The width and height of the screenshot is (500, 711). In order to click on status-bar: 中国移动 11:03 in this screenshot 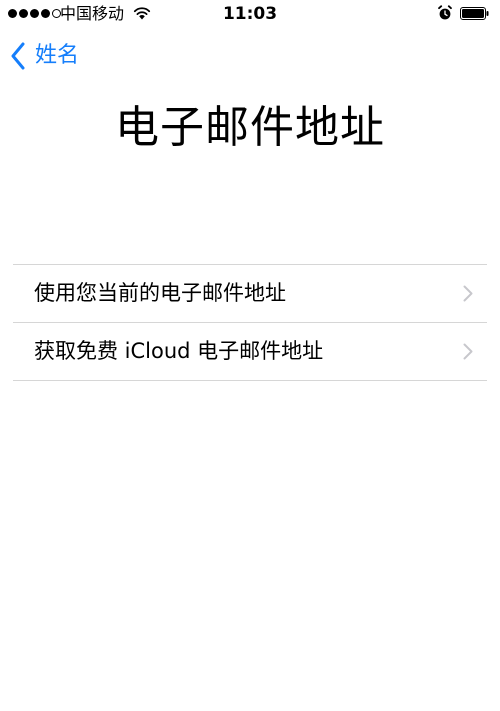, I will do `click(250, 14)`.